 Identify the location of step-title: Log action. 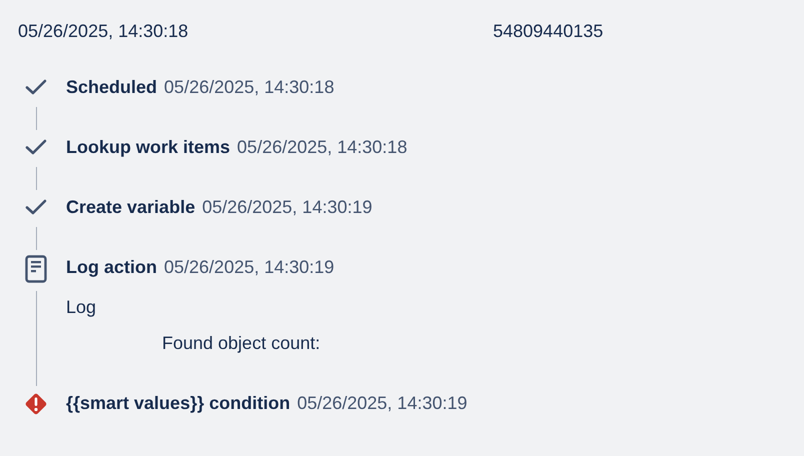
(111, 267).